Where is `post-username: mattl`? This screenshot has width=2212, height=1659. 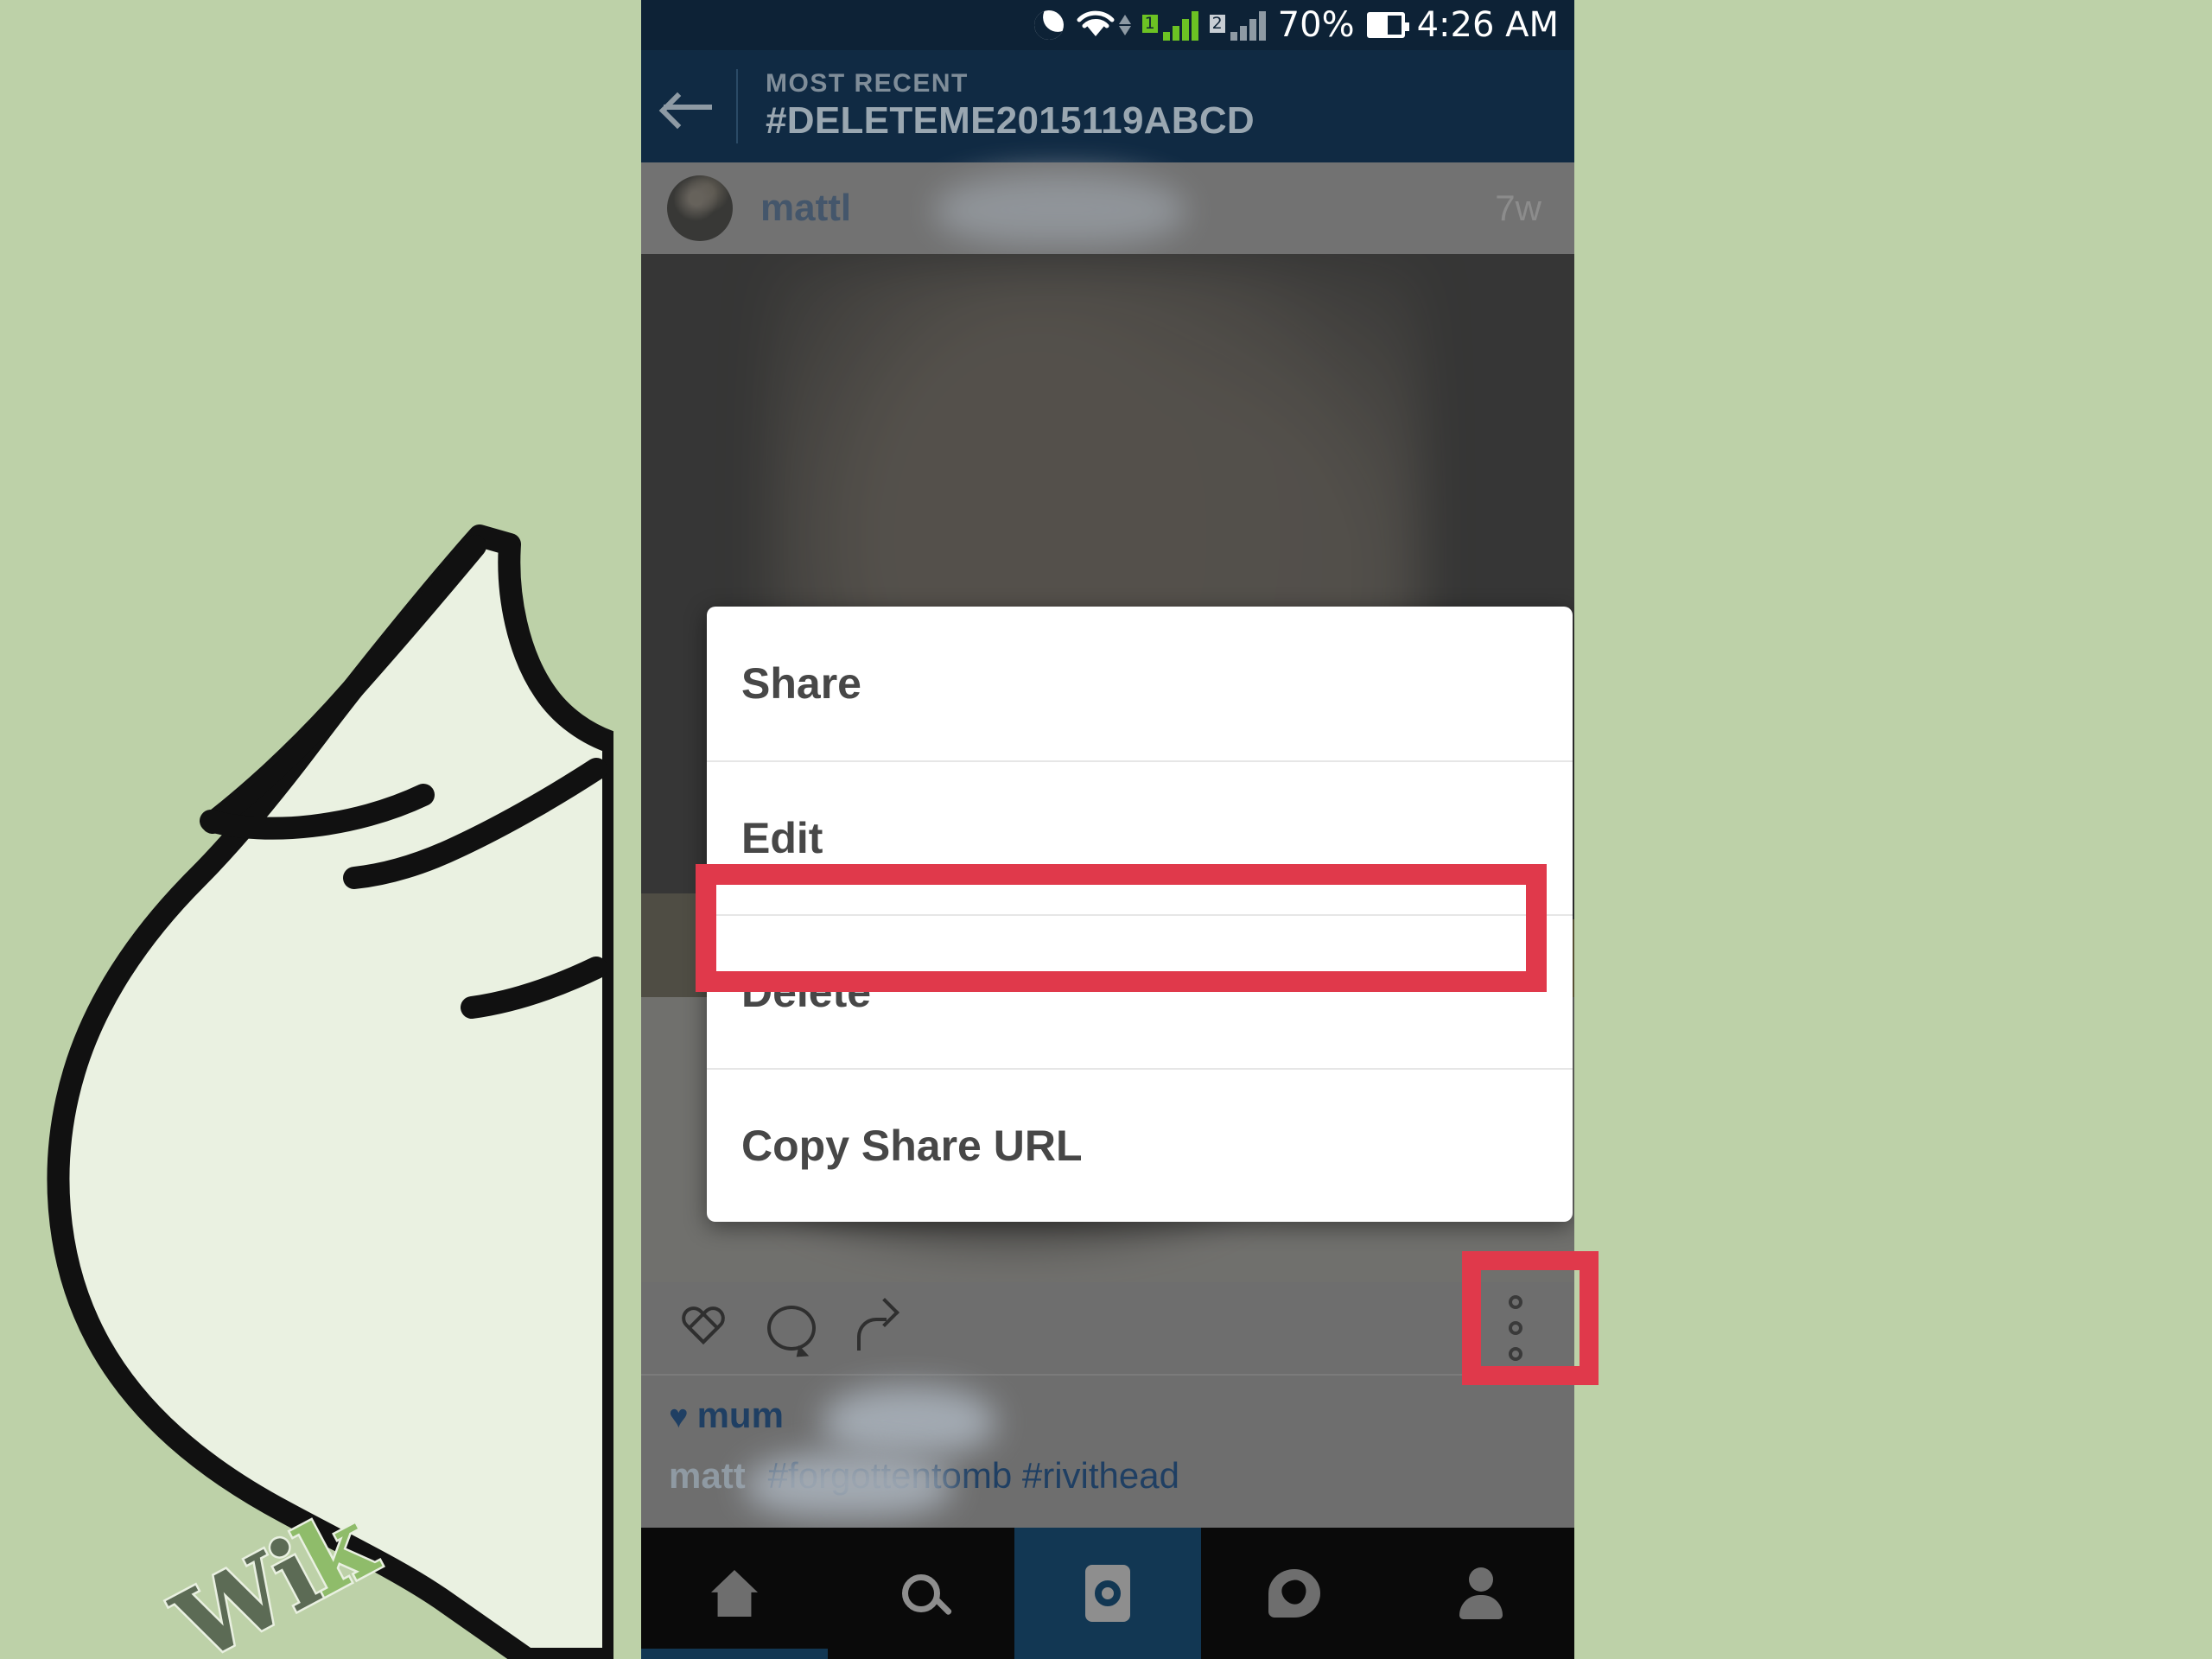 post-username: mattl is located at coordinates (805, 208).